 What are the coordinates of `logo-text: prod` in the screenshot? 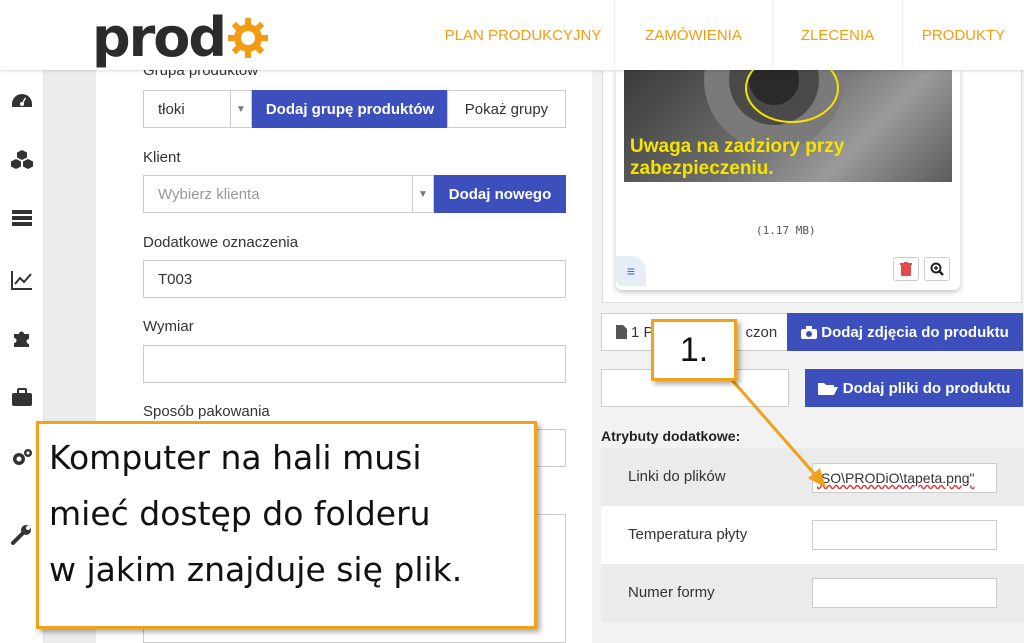 It's located at (159, 37).